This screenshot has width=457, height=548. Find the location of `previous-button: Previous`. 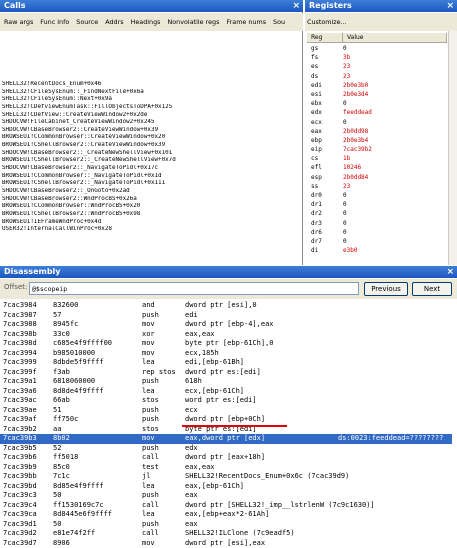

previous-button: Previous is located at coordinates (386, 289).